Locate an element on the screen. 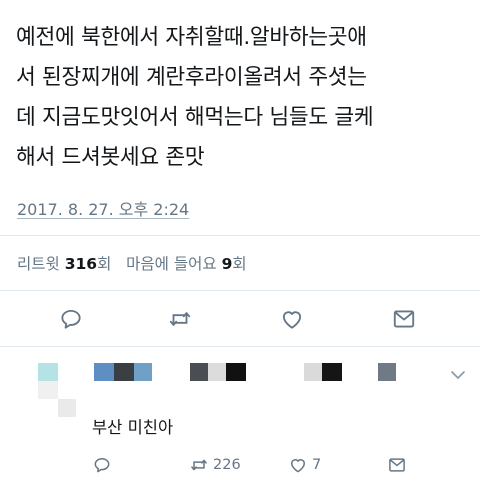 The height and width of the screenshot is (489, 480). tweet-text-line: 해서 드셔봇세요 존맛 is located at coordinates (110, 157).